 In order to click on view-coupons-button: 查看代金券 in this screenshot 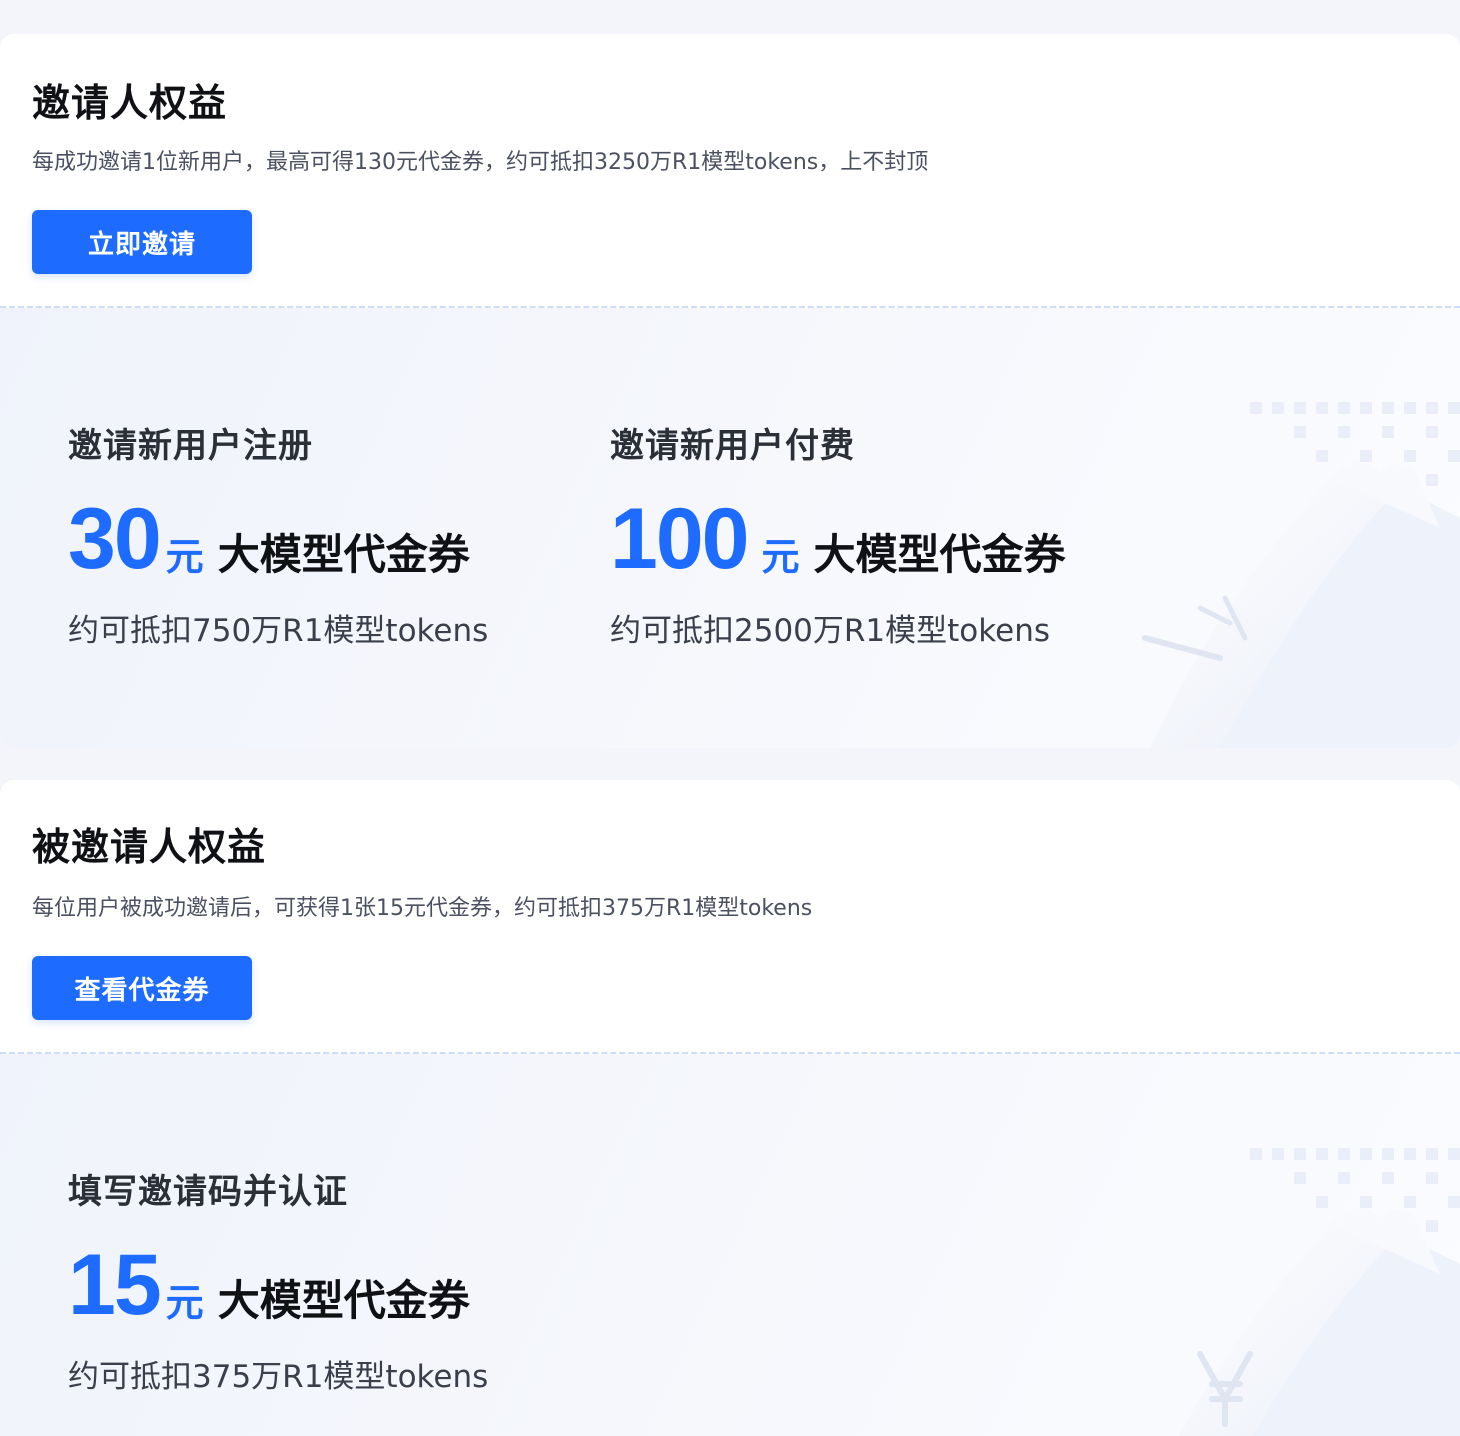, I will do `click(142, 988)`.